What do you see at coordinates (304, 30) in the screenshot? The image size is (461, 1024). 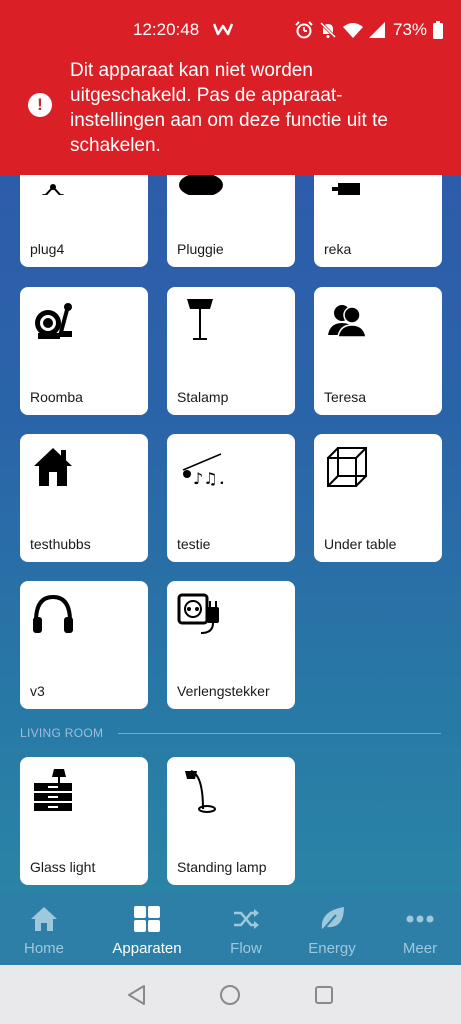 I see `alarm-icon` at bounding box center [304, 30].